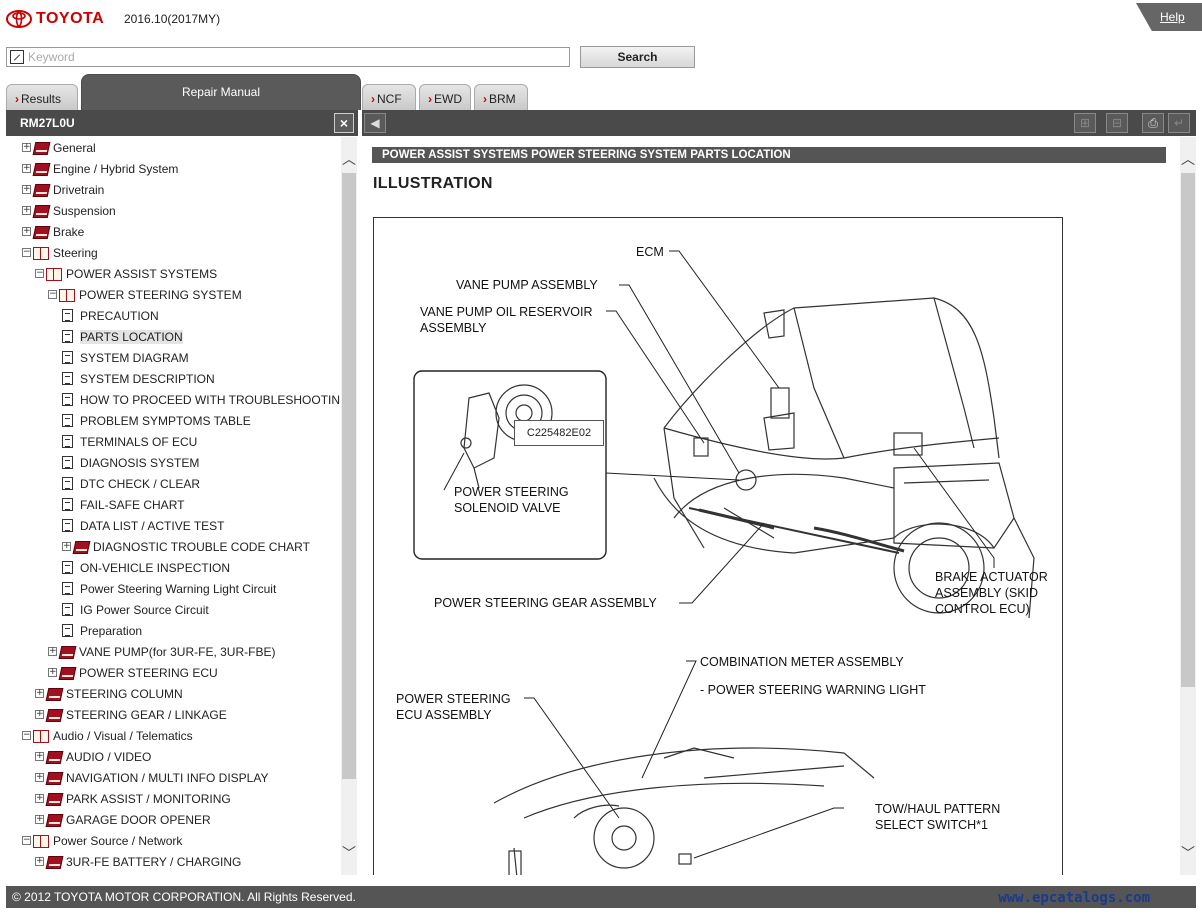  I want to click on tree-item-label: Engine / Hybrid System, so click(115, 169).